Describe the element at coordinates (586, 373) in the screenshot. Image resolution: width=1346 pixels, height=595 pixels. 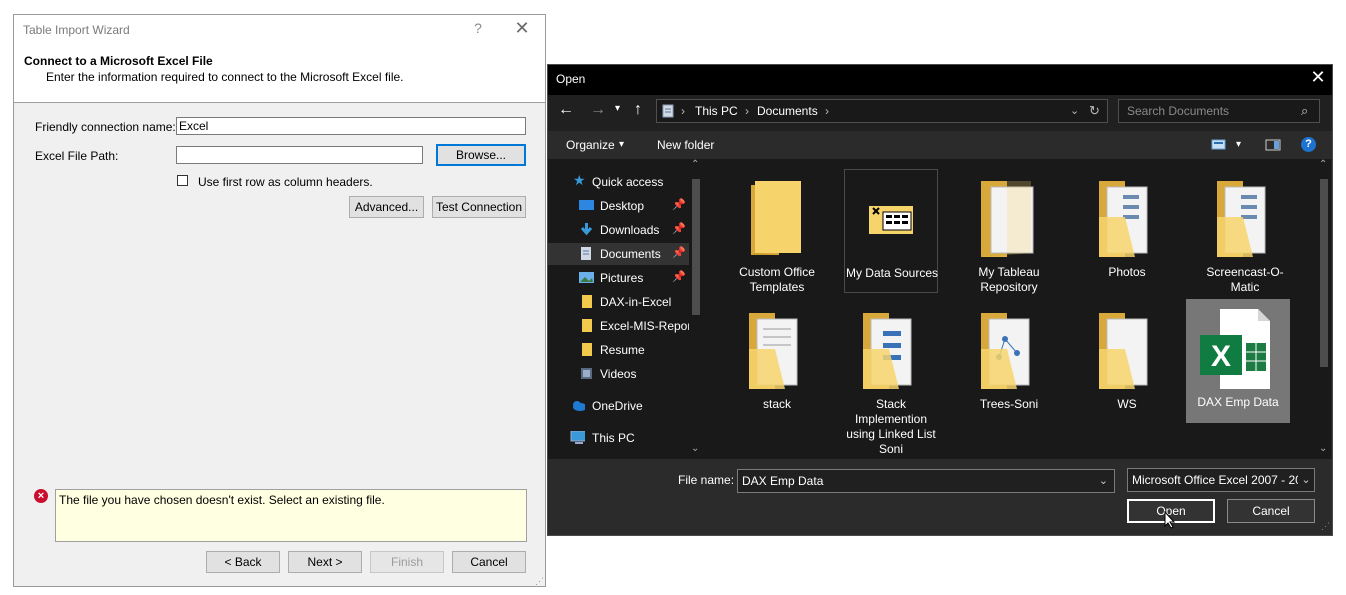
I see `videos-icon` at that location.